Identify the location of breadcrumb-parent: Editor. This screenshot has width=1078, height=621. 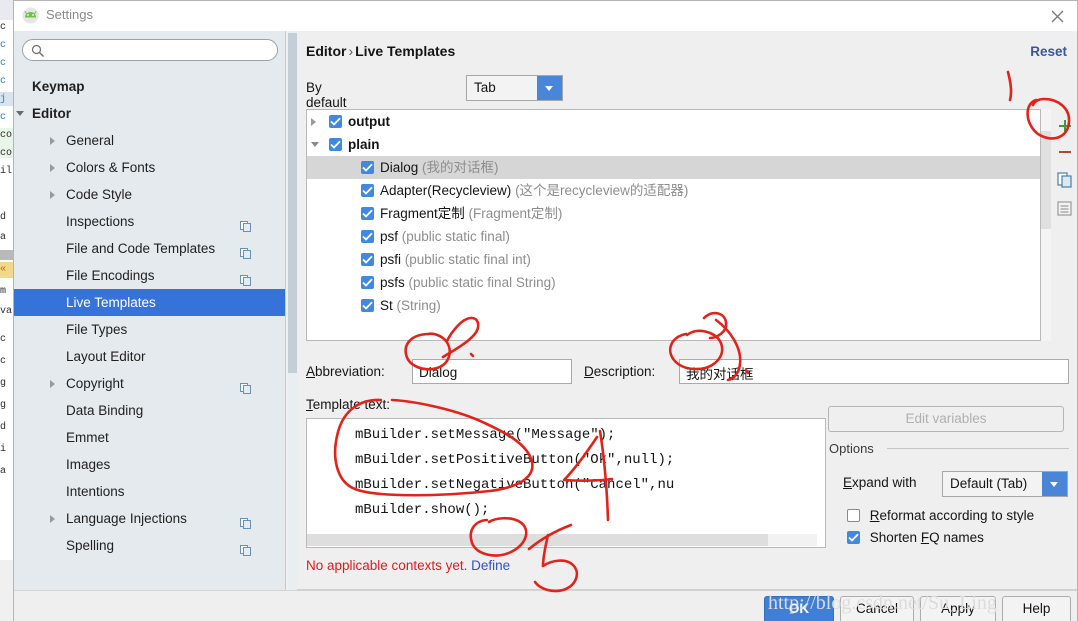
(326, 51).